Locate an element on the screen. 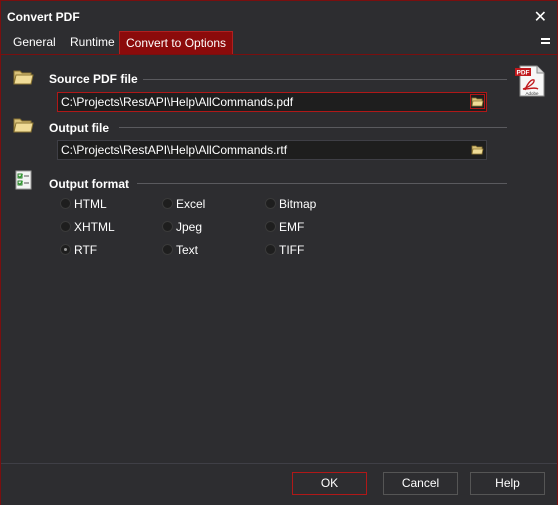 Image resolution: width=558 pixels, height=505 pixels. radio-label: RTF is located at coordinates (86, 250).